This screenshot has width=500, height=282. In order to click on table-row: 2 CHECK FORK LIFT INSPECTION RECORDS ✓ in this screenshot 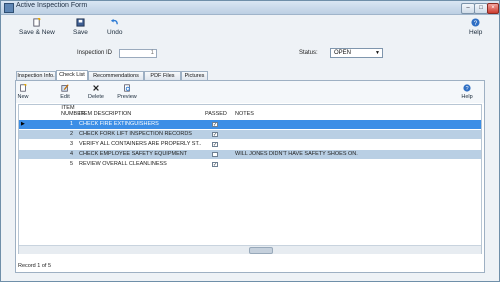, I will do `click(250, 134)`.